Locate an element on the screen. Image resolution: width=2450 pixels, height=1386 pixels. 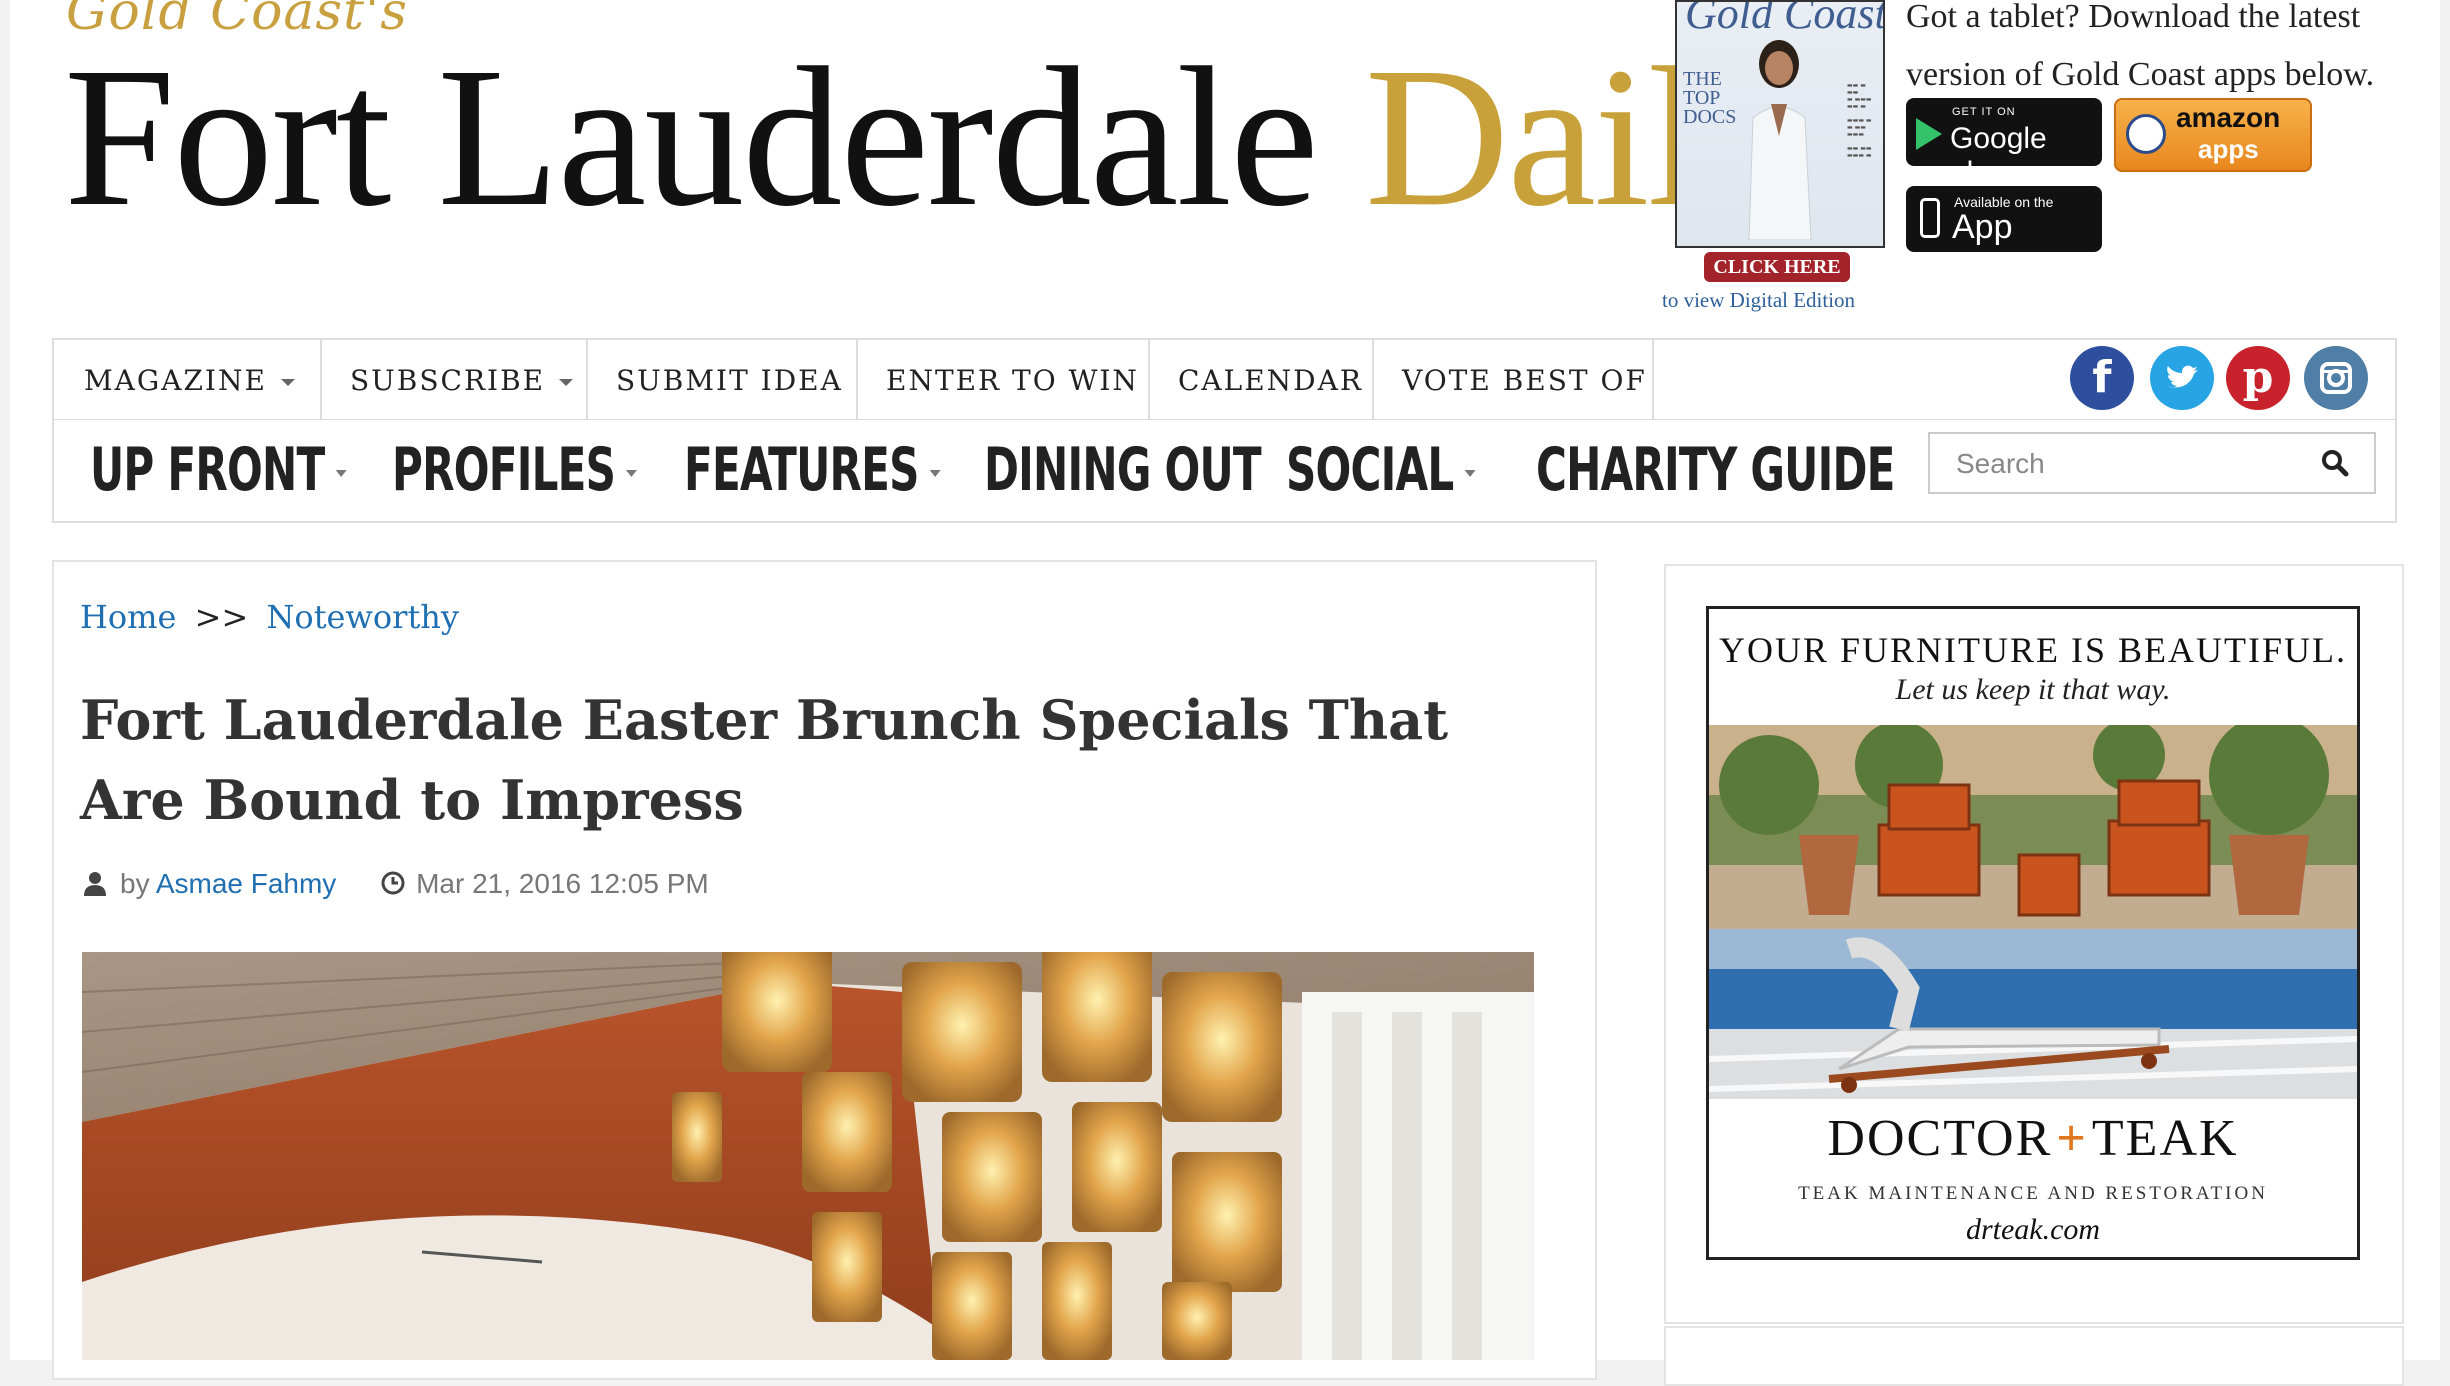
google-play-badge: GET IT ON Google play is located at coordinates (2004, 143).